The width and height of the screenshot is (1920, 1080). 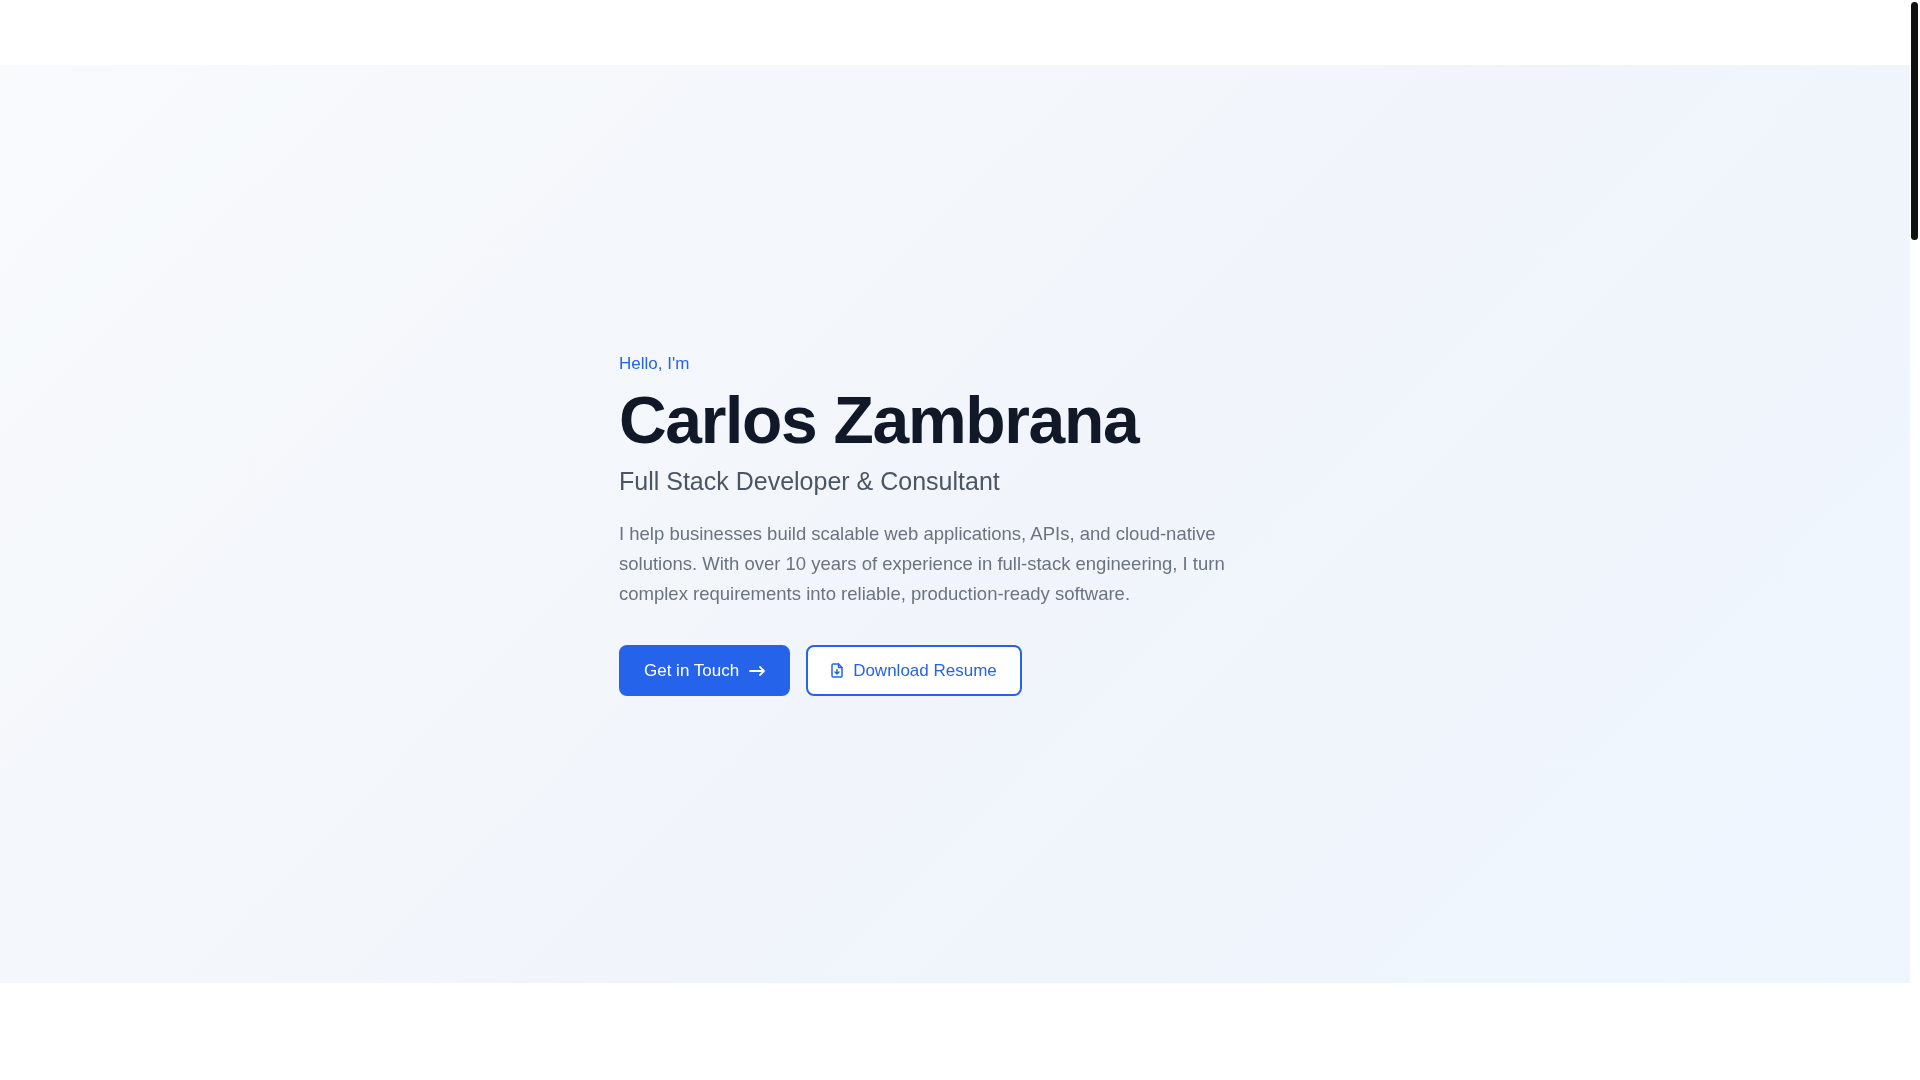 I want to click on greeting-text: Hello, I'm, so click(x=654, y=363).